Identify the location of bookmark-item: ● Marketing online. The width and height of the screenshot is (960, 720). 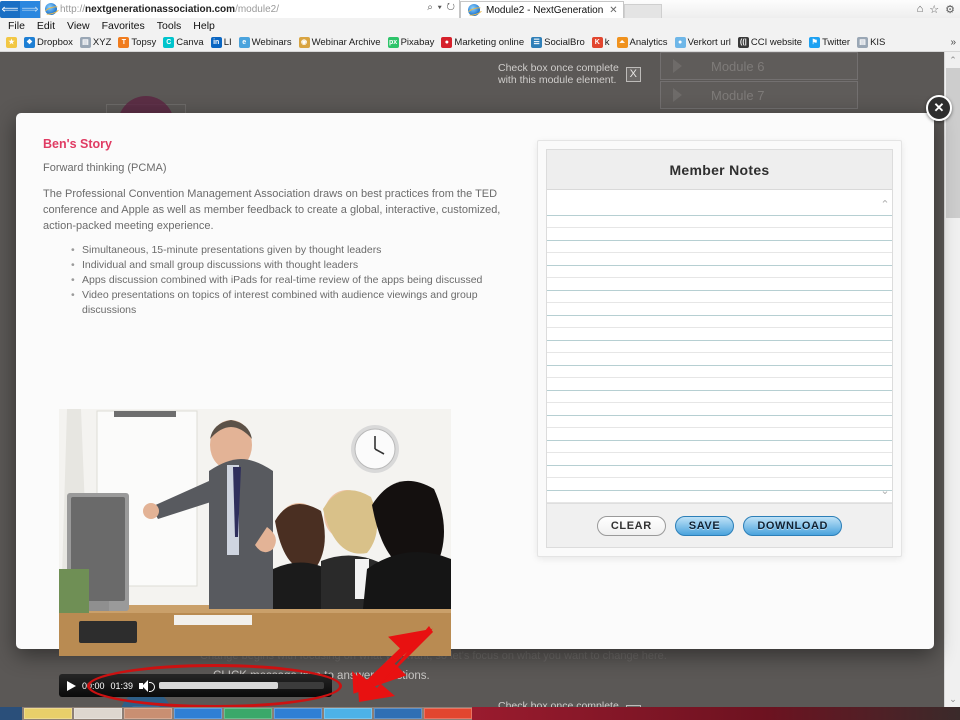
(482, 42).